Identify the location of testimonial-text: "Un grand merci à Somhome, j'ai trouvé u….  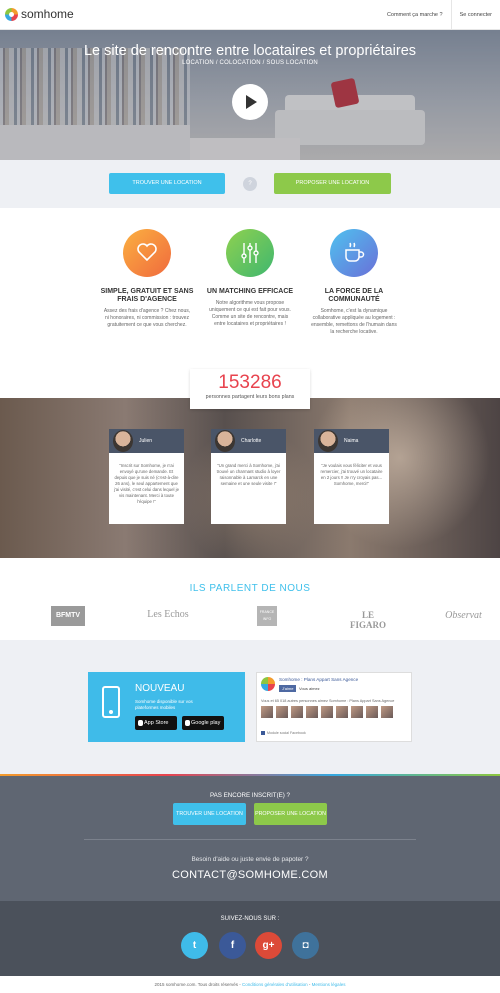
(248, 474).